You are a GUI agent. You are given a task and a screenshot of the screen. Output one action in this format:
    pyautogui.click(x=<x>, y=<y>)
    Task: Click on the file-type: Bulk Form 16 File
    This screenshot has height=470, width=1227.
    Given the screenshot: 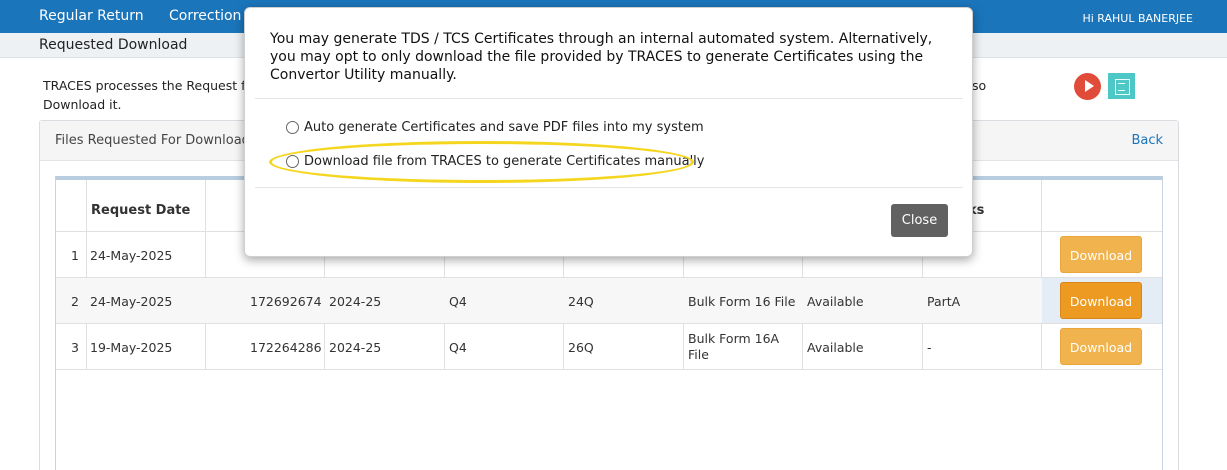 What is the action you would take?
    pyautogui.click(x=742, y=301)
    